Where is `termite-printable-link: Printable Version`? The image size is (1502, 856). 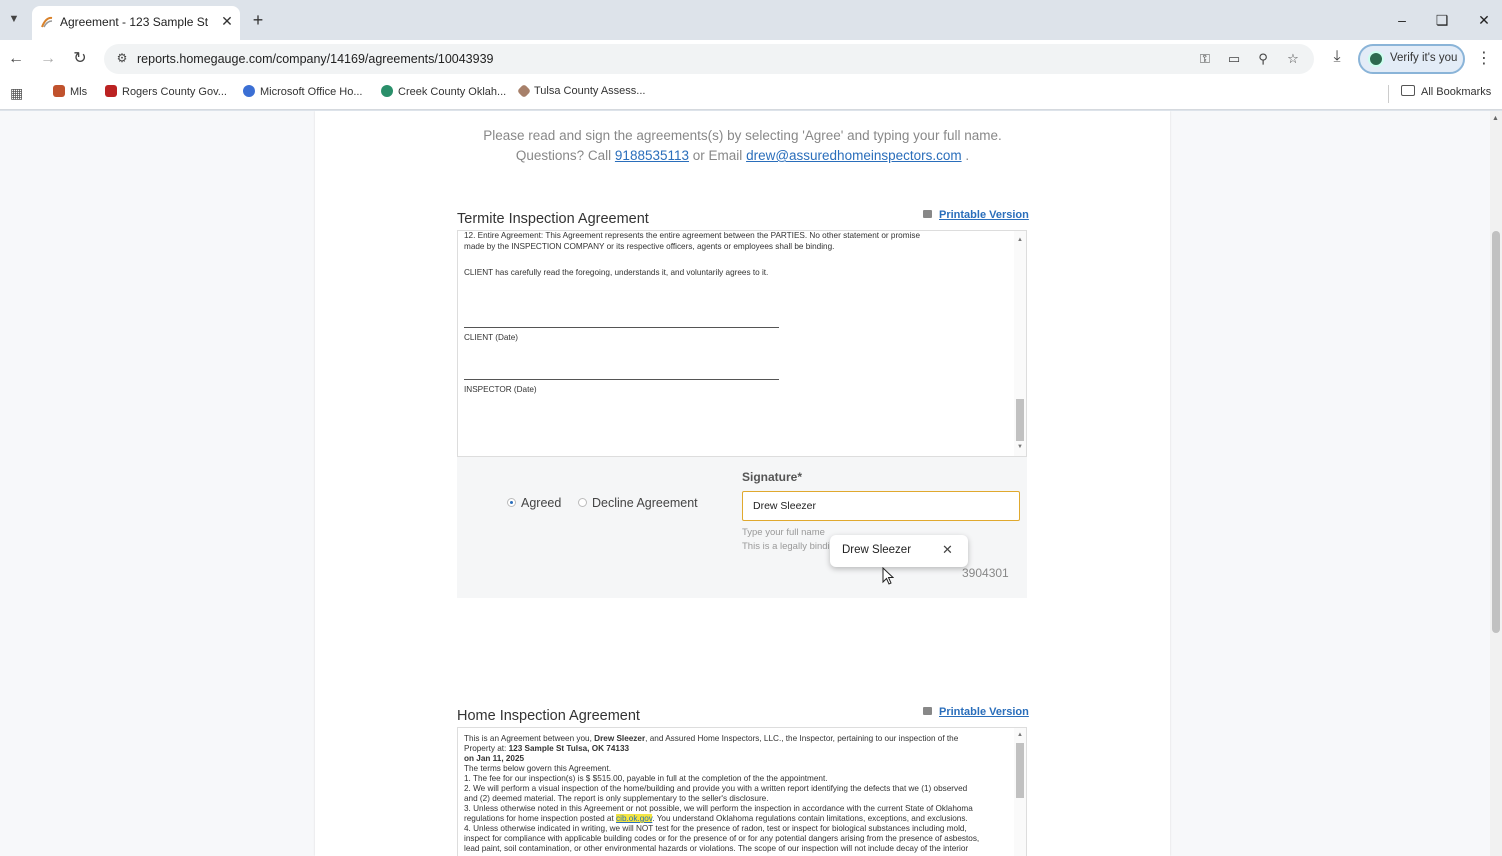
termite-printable-link: Printable Version is located at coordinates (976, 215).